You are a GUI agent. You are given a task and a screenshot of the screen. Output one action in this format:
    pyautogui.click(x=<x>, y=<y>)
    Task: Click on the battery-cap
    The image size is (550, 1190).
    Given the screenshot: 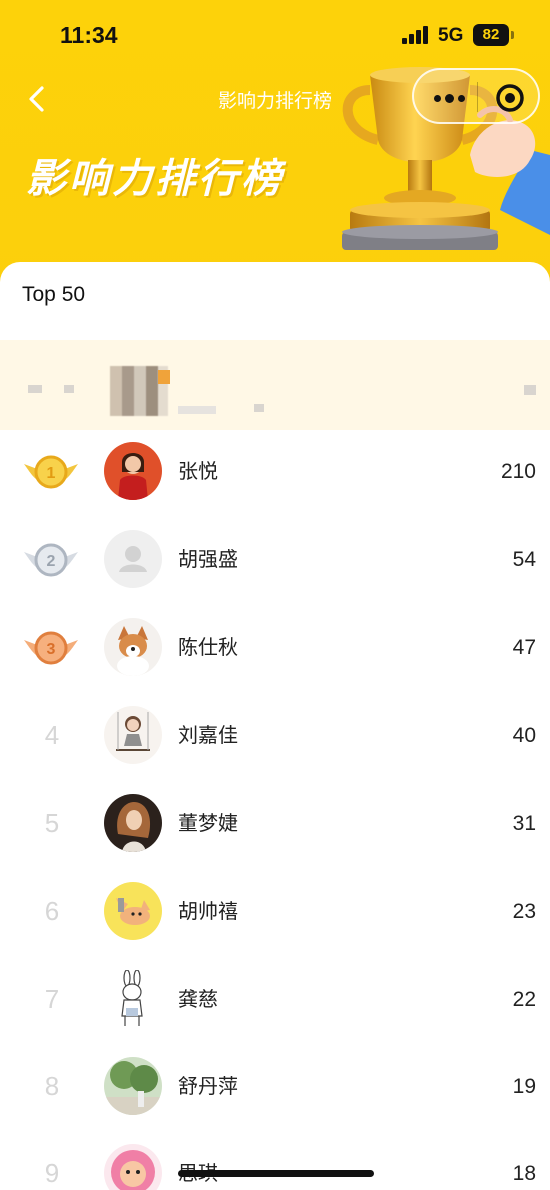 What is the action you would take?
    pyautogui.click(x=512, y=35)
    